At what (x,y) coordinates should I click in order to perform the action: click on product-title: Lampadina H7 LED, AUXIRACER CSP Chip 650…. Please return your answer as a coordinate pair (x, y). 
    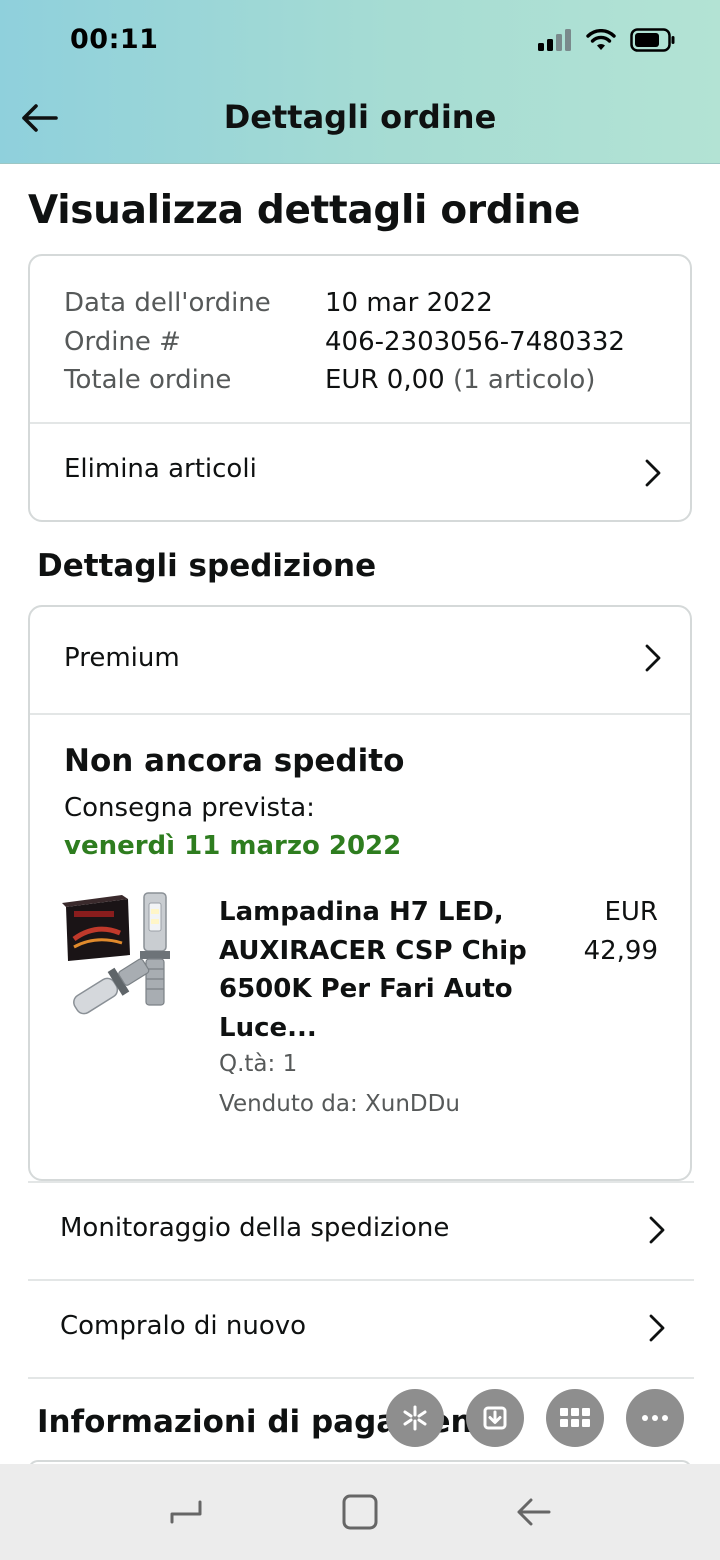
    Looking at the image, I should click on (379, 970).